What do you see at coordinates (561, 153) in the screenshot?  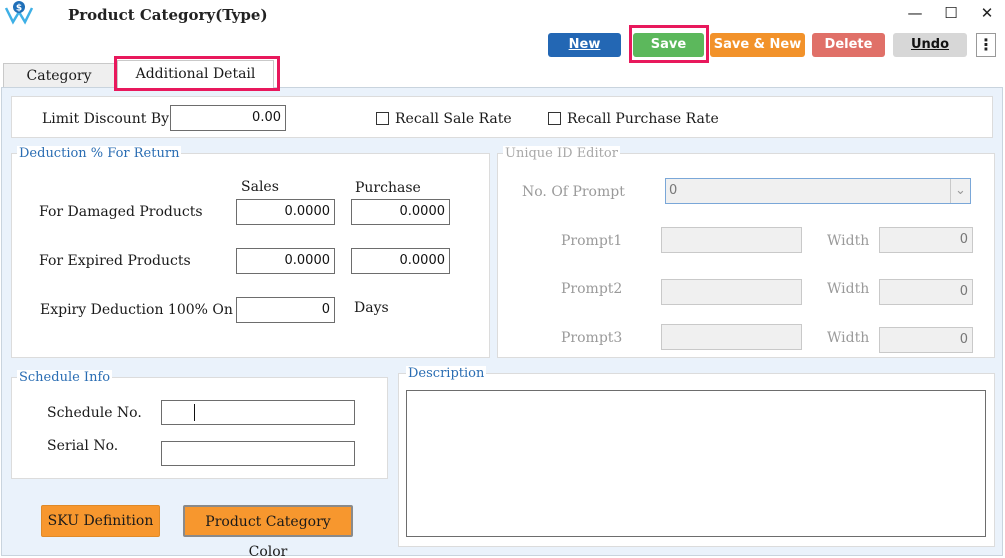 I see `unique-id-legend: Unique ID Editor` at bounding box center [561, 153].